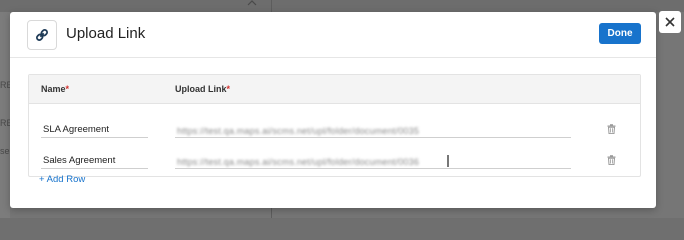  I want to click on table-header: Name* Upload Link*, so click(334, 89).